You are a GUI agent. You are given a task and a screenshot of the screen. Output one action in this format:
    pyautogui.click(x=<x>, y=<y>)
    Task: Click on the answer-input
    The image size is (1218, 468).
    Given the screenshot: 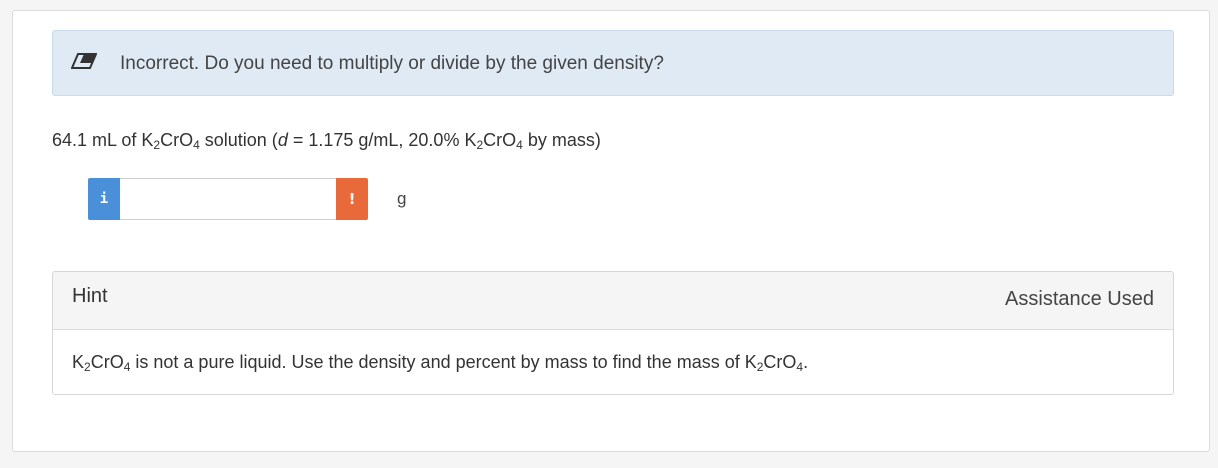 What is the action you would take?
    pyautogui.click(x=228, y=199)
    